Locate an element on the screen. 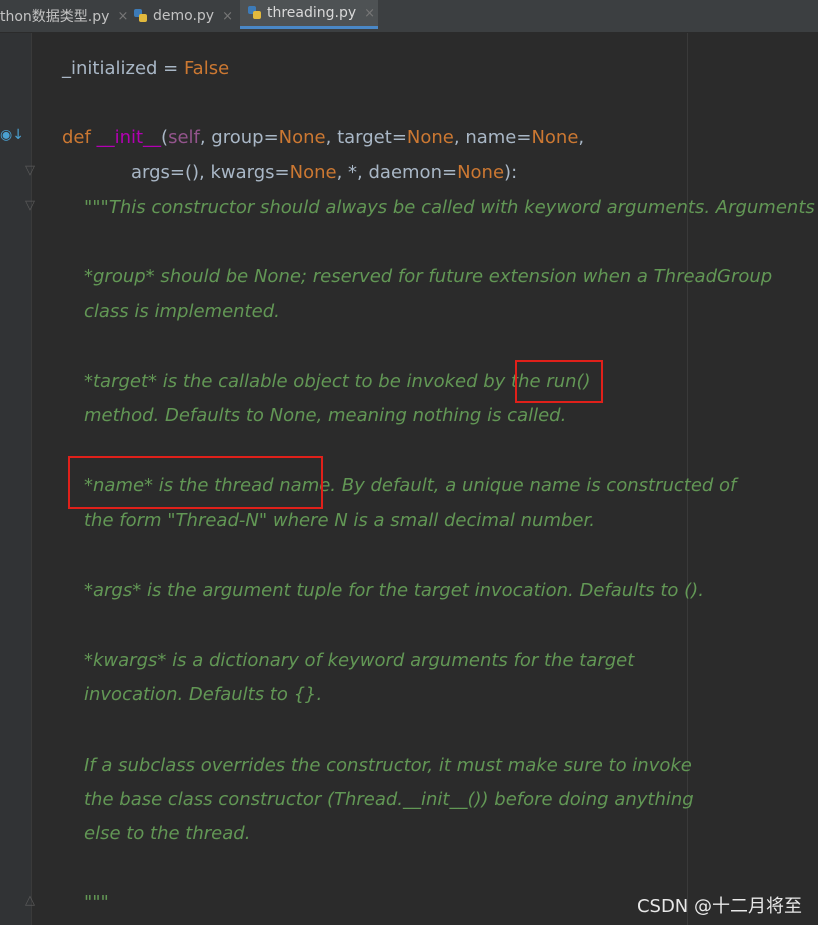 The height and width of the screenshot is (925, 818). code-line-def-continued: args=(), kwargs=None, *, daemon=None): is located at coordinates (324, 173).